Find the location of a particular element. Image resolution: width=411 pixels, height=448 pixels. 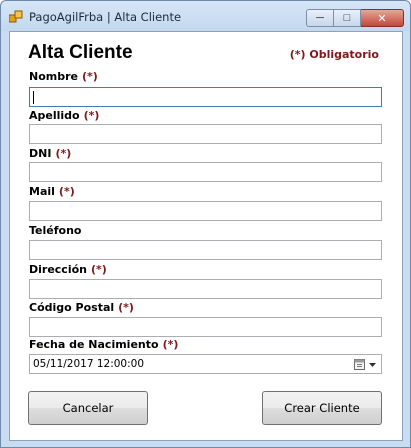

dni-label: DNI (*) is located at coordinates (50, 153).